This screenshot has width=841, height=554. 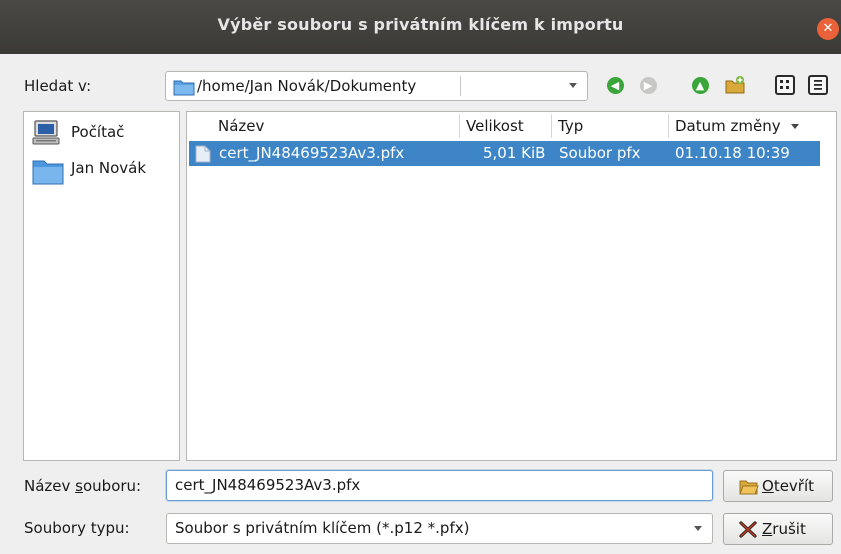 I want to click on new-folder-icon, so click(x=735, y=85).